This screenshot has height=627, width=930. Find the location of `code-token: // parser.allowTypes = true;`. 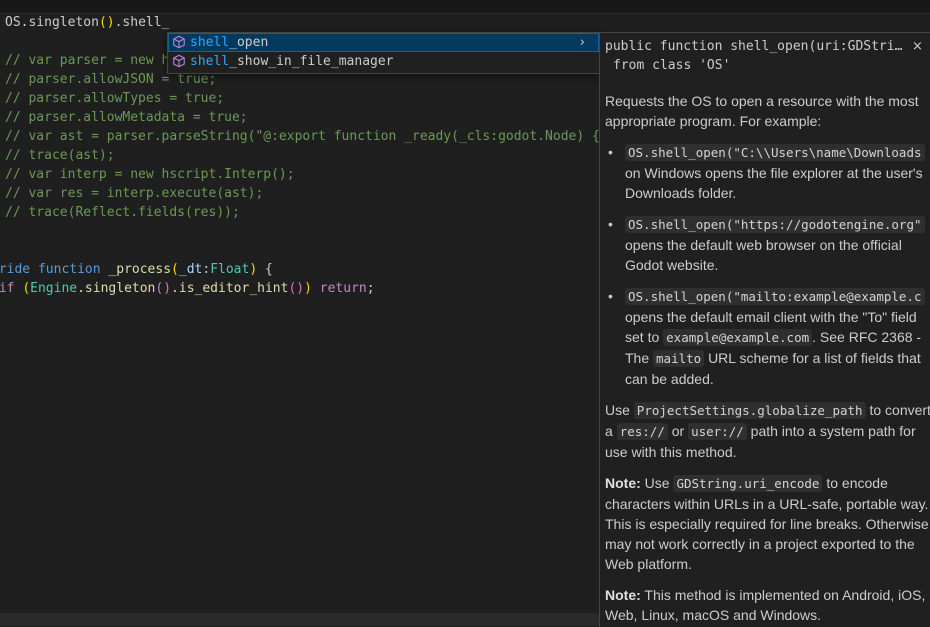

code-token: // parser.allowTypes = true; is located at coordinates (115, 98).